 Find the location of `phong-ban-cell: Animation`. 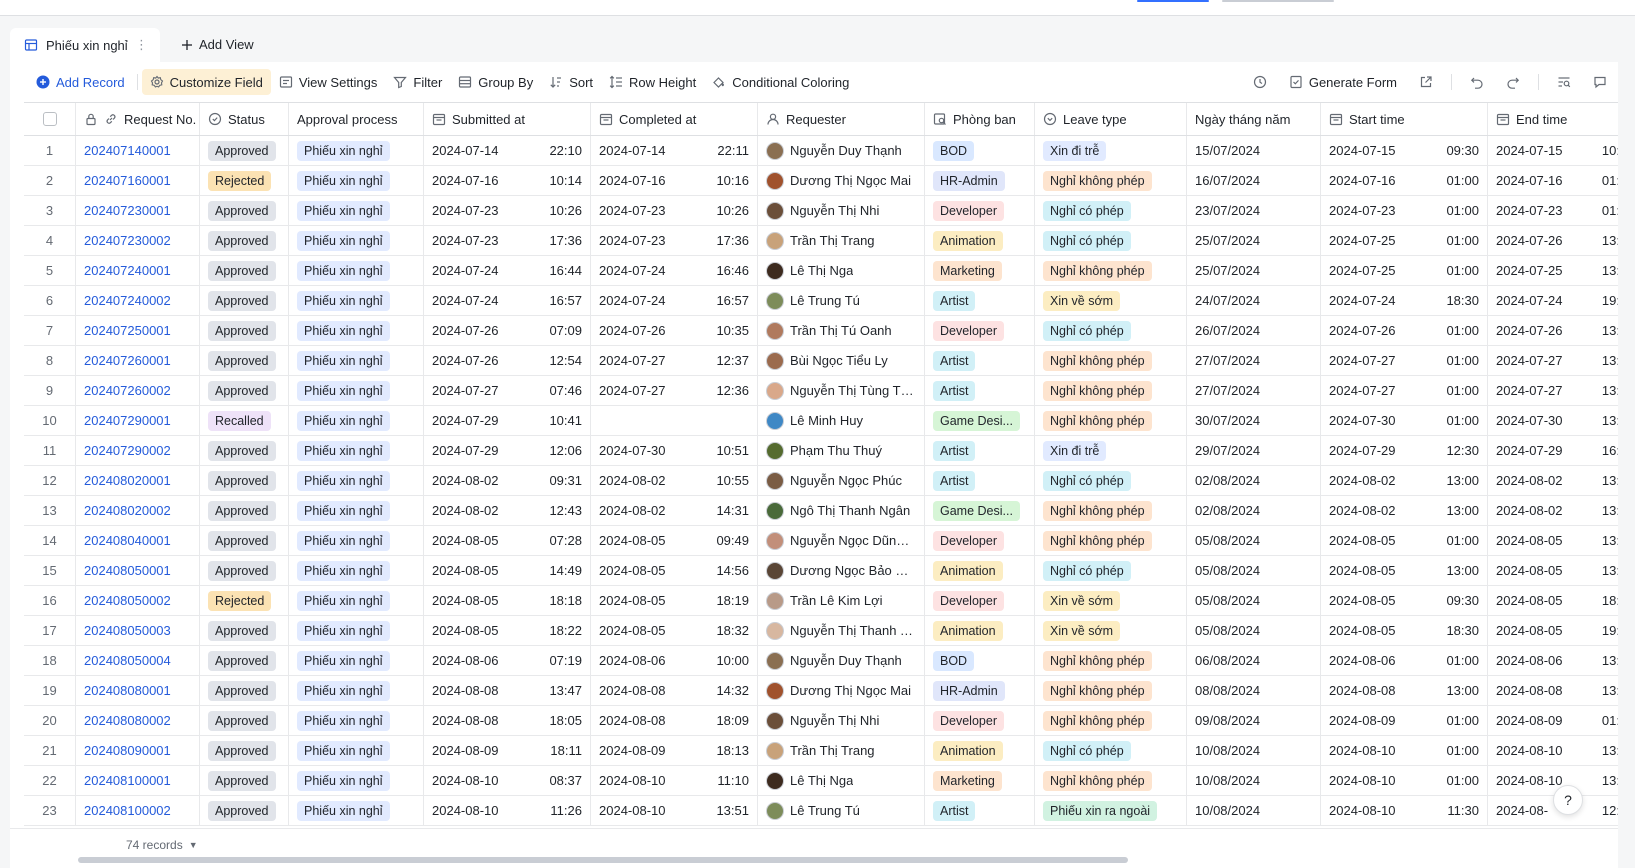

phong-ban-cell: Animation is located at coordinates (980, 750).